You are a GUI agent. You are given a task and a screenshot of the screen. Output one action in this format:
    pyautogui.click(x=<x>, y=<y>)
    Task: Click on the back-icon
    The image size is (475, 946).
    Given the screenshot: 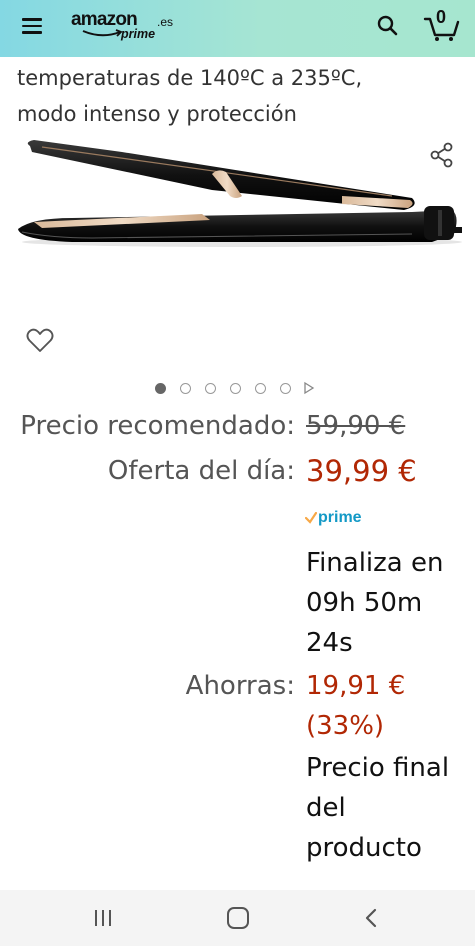 What is the action you would take?
    pyautogui.click(x=371, y=918)
    